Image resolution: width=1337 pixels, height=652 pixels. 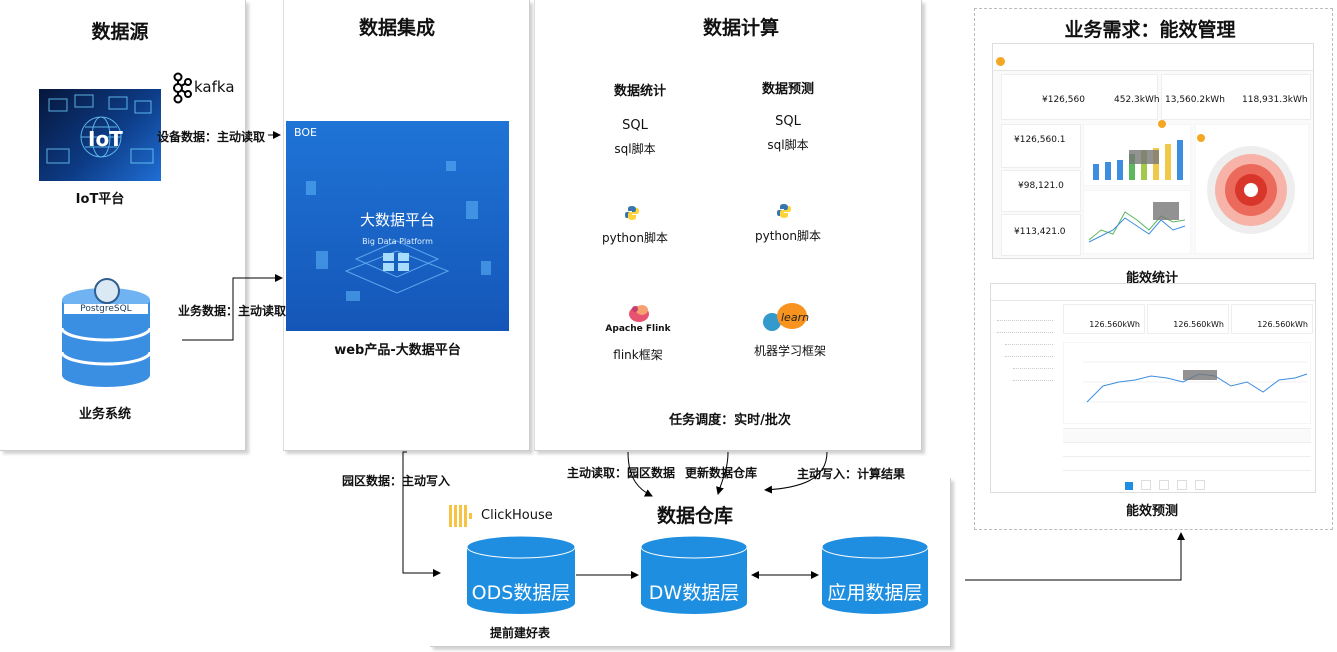 I want to click on stat-card-1: ¥126,560 452.3kWh, so click(x=1080, y=97).